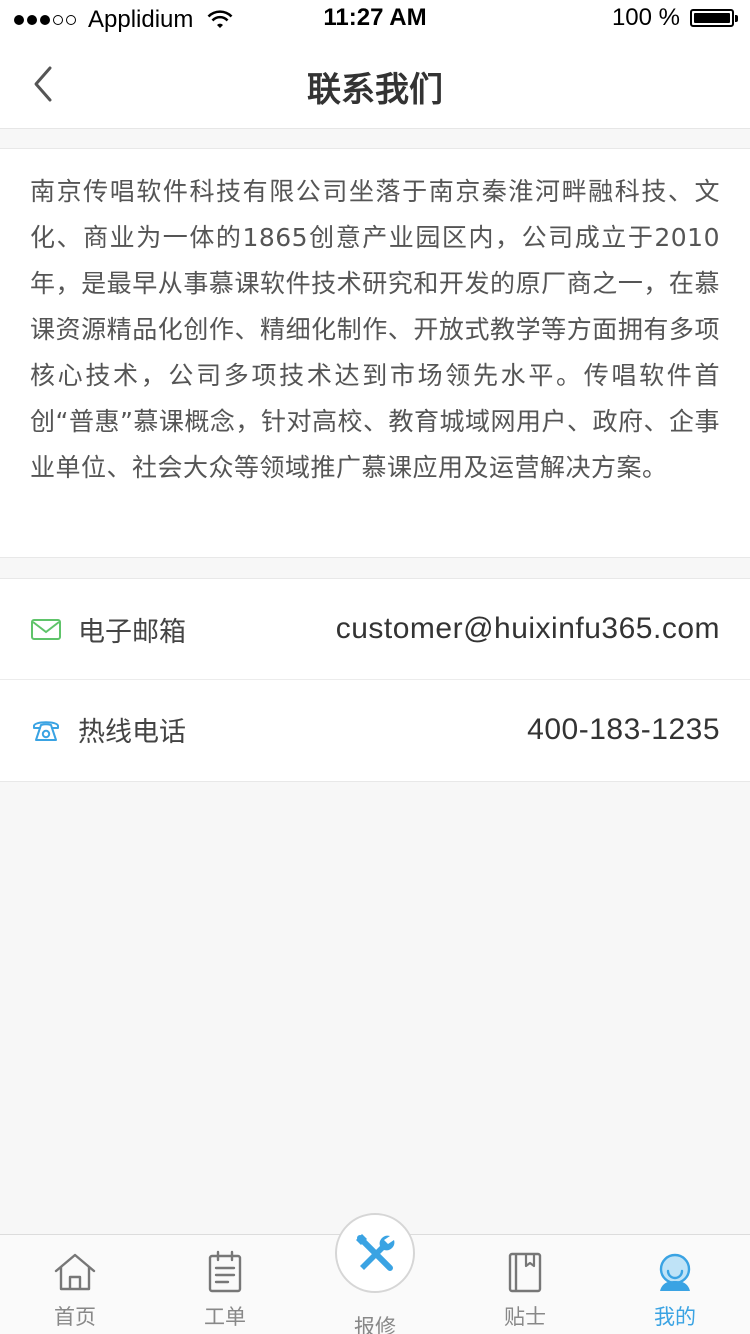 The image size is (750, 1334). Describe the element at coordinates (675, 1272) in the screenshot. I see `user-avatar-icon` at that location.